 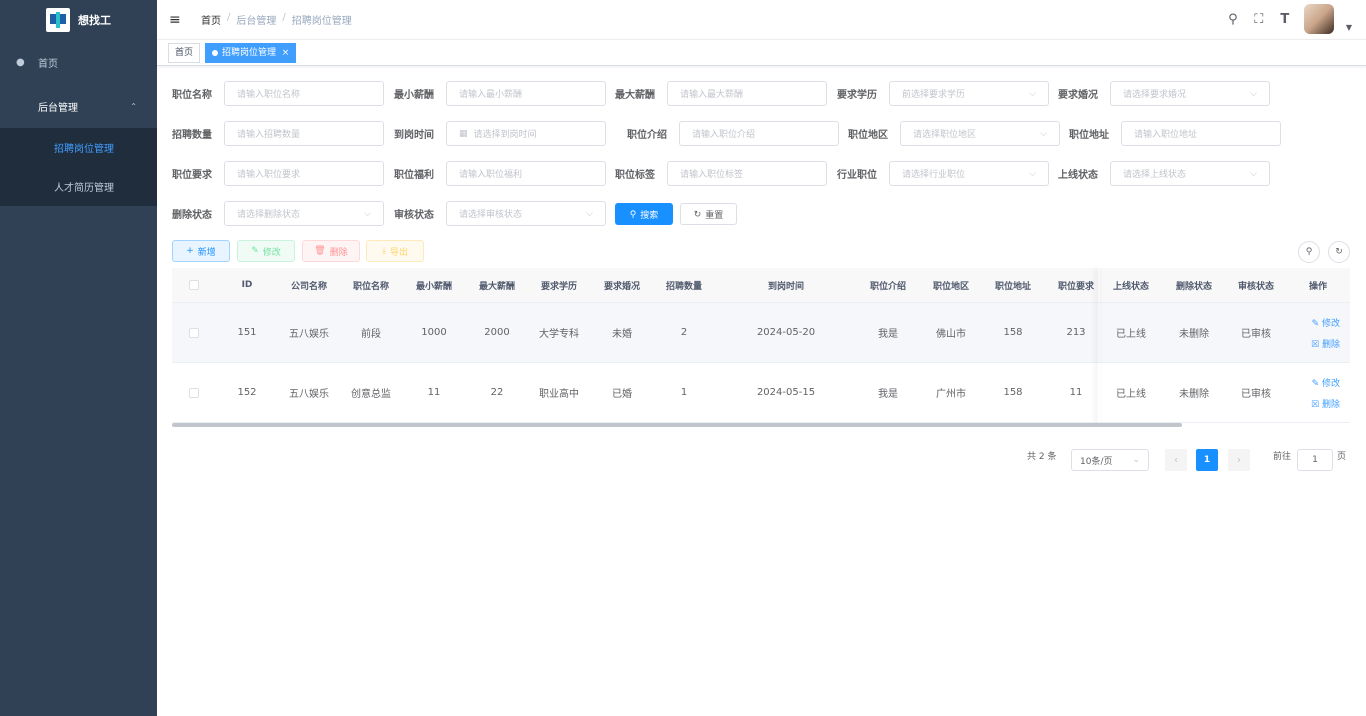 What do you see at coordinates (857, 175) in the screenshot?
I see `form-label: 行业职位` at bounding box center [857, 175].